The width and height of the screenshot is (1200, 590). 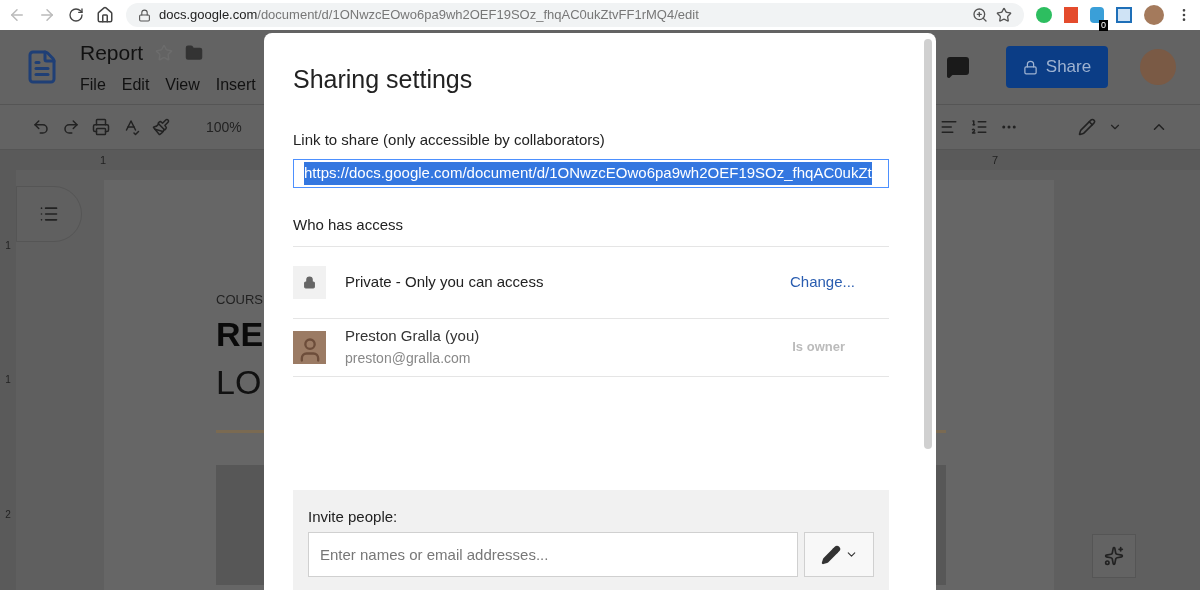 I want to click on document-heading: LO, so click(x=239, y=382).